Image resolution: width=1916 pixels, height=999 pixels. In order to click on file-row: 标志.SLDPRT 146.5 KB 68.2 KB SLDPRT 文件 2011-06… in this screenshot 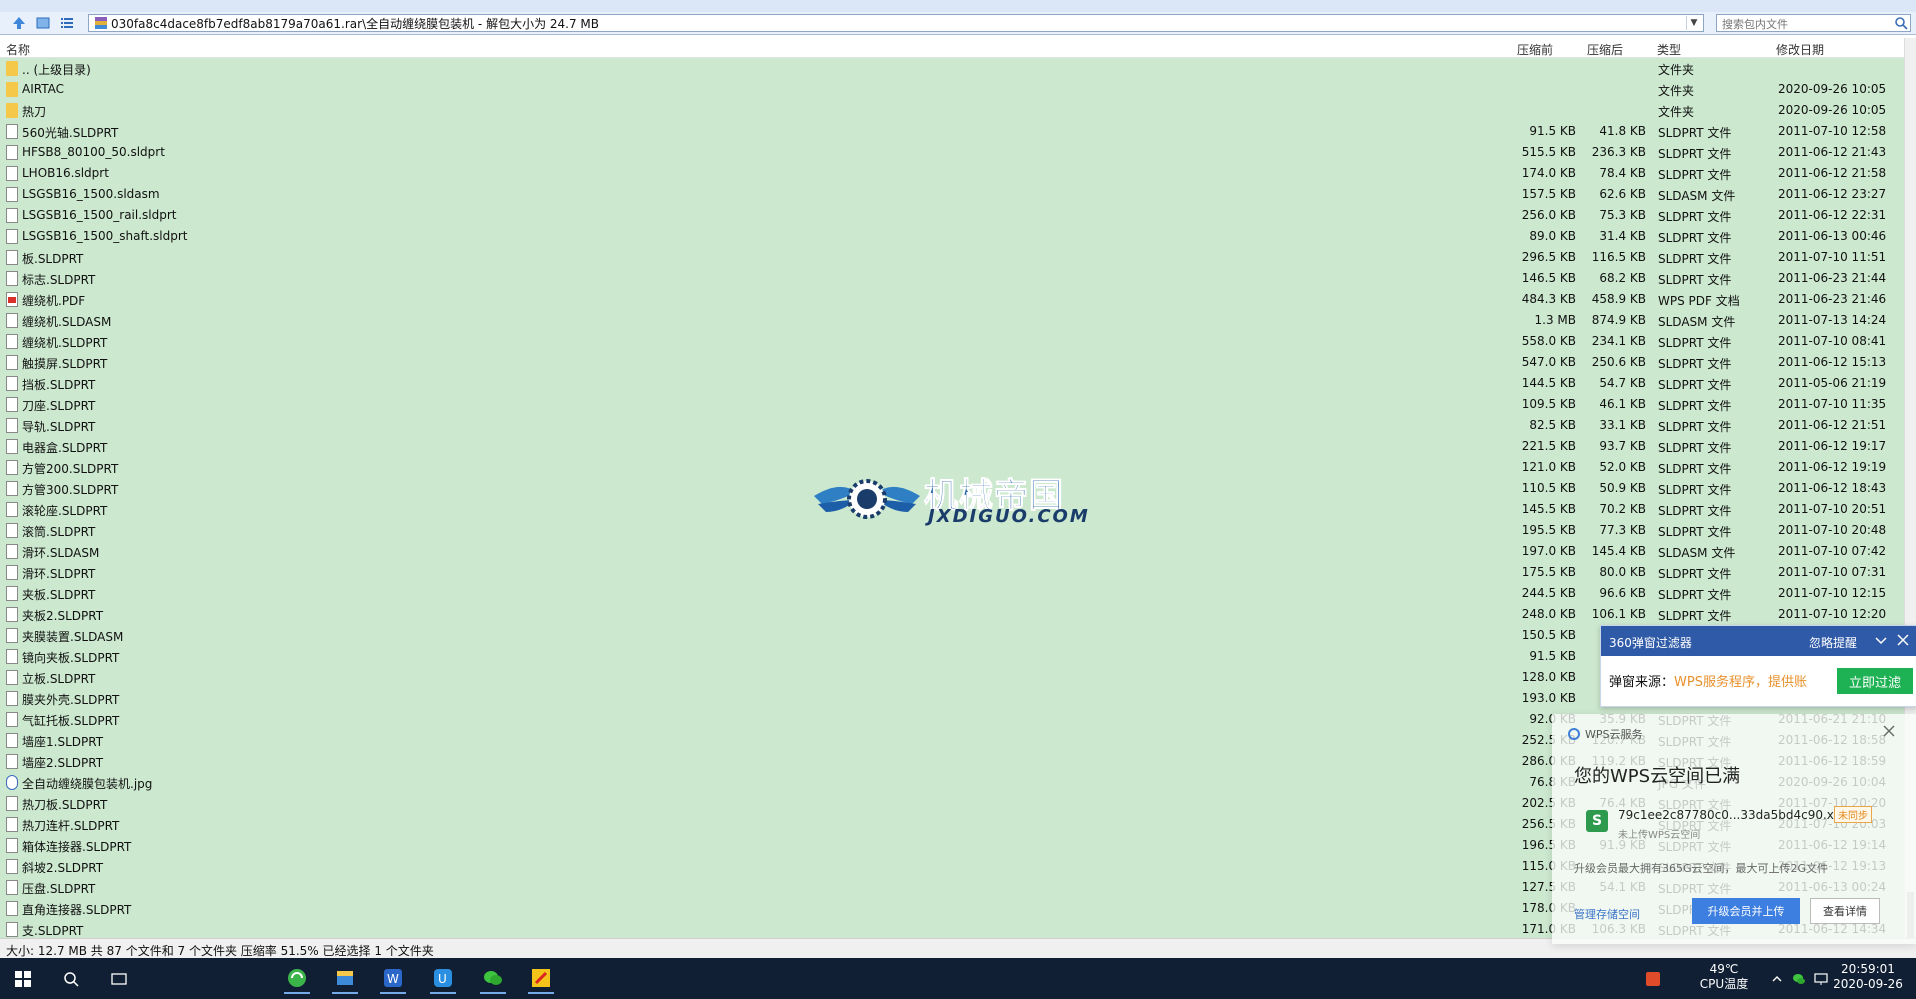, I will do `click(952, 278)`.